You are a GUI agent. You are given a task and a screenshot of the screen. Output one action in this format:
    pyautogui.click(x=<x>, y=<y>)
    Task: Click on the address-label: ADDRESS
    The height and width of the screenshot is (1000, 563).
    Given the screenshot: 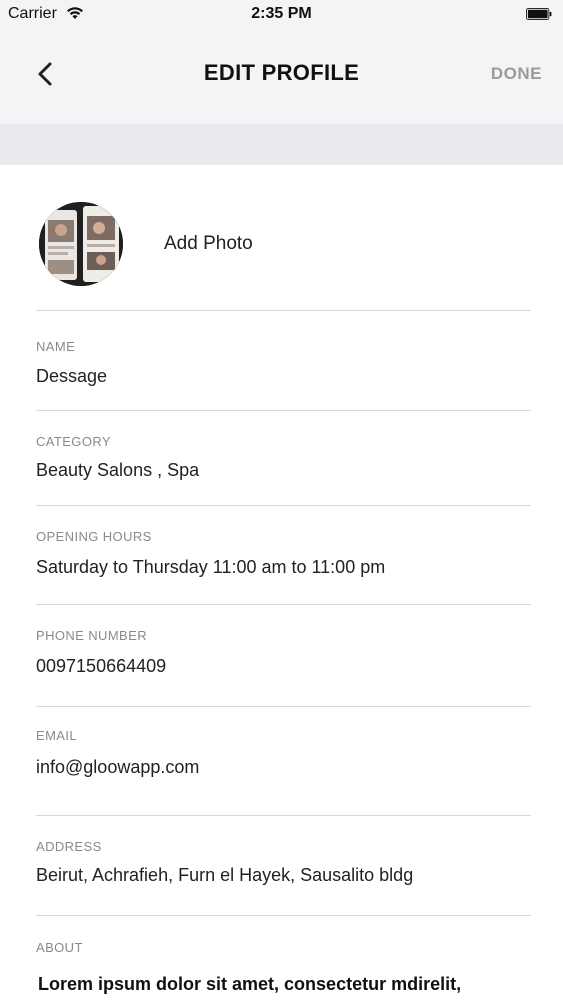 What is the action you would take?
    pyautogui.click(x=69, y=846)
    